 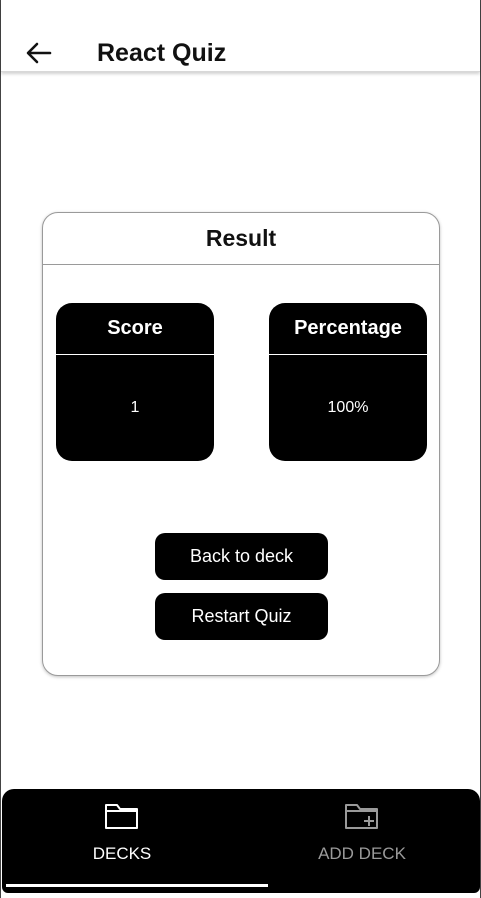 I want to click on back-to-deck-button: Back to deck, so click(x=241, y=556).